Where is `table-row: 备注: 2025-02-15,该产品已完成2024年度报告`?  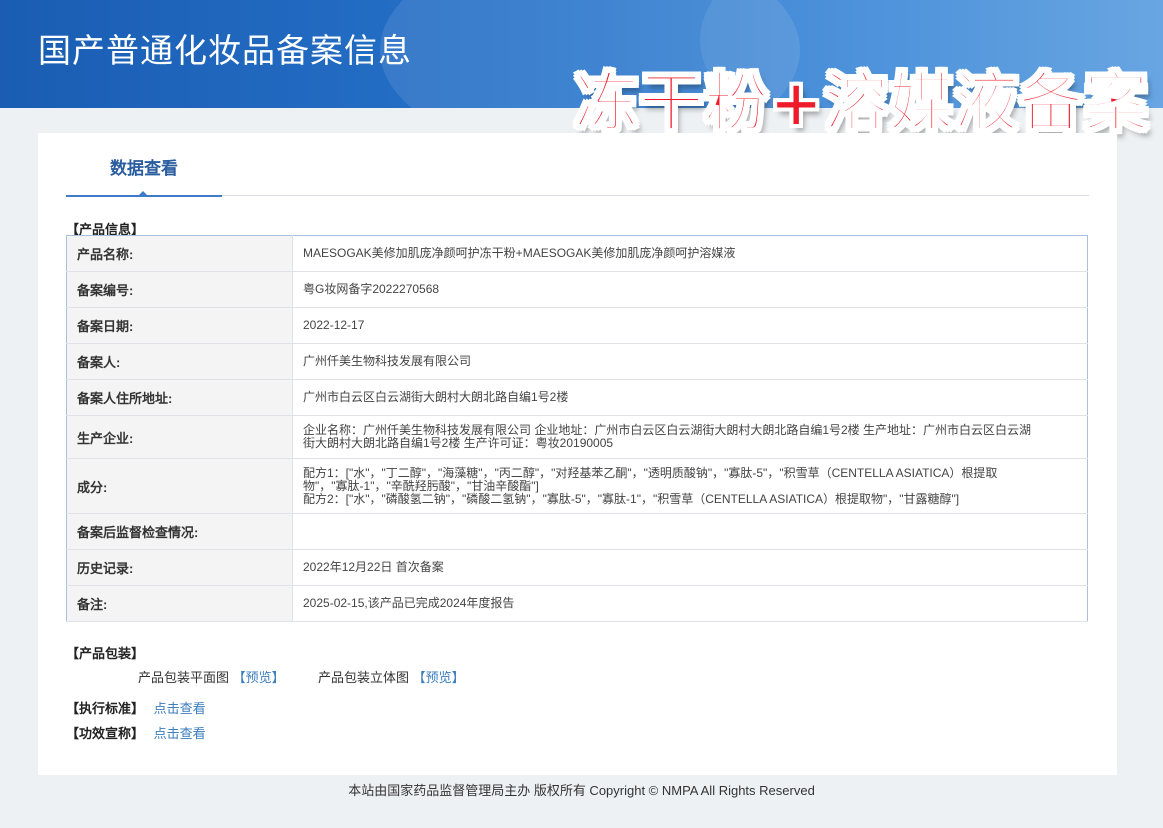 table-row: 备注: 2025-02-15,该产品已完成2024年度报告 is located at coordinates (577, 603).